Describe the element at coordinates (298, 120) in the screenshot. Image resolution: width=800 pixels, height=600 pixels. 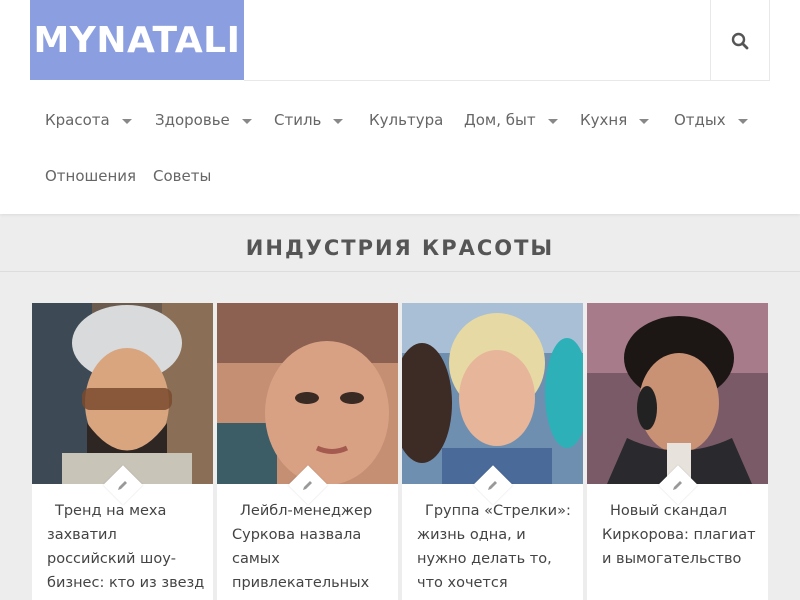
I see `nav-label: Стиль` at that location.